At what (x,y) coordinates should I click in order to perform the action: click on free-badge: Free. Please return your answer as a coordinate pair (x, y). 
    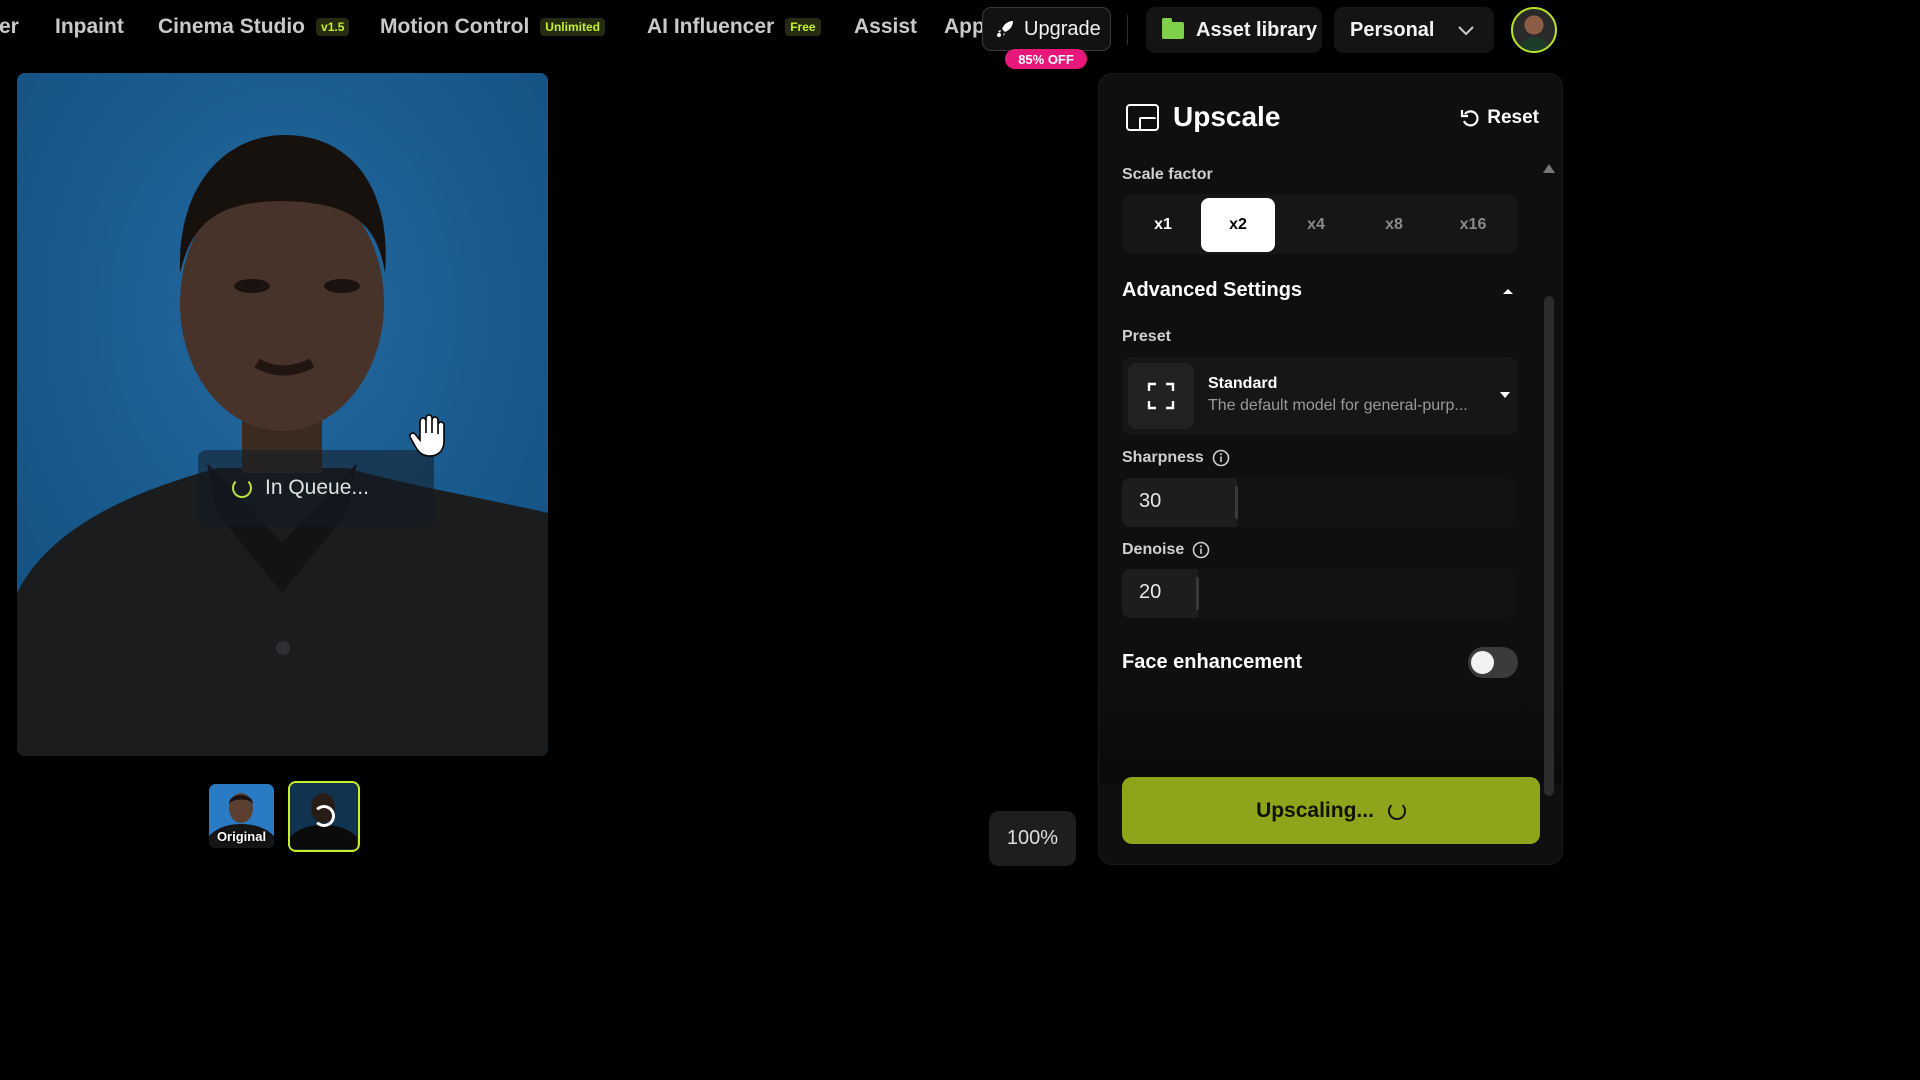
    Looking at the image, I should click on (803, 27).